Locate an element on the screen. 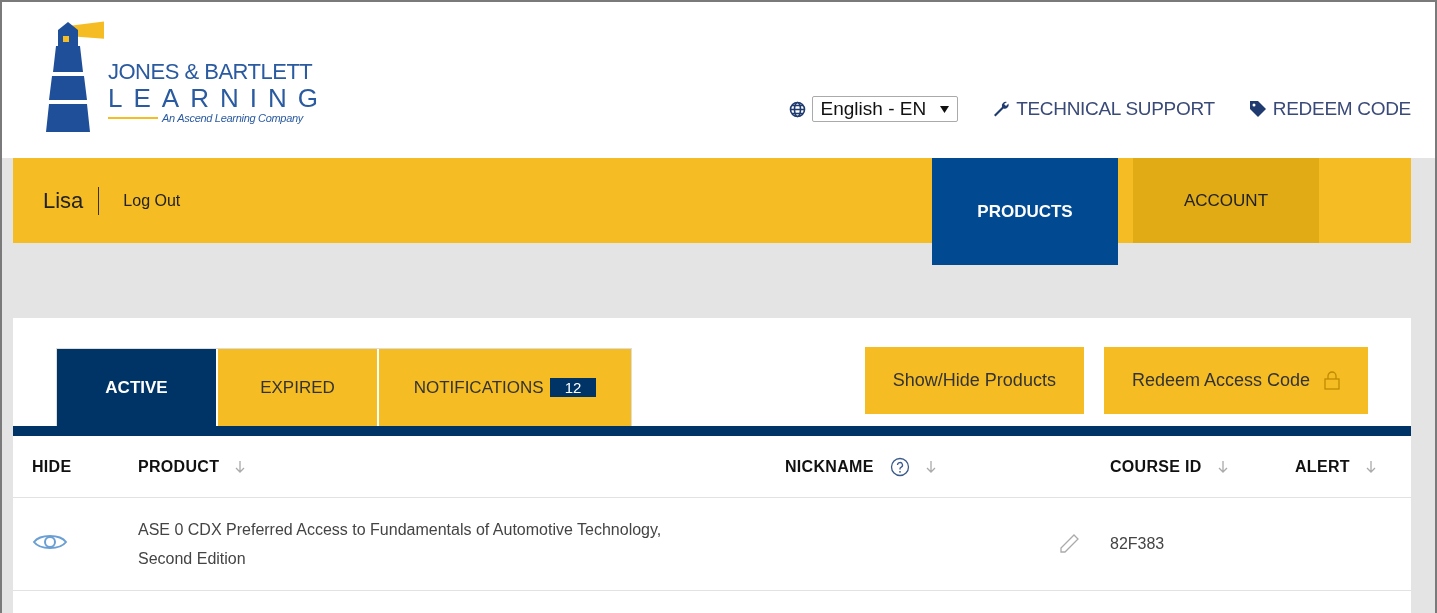 The width and height of the screenshot is (1437, 613). count-badge: 12 is located at coordinates (573, 387).